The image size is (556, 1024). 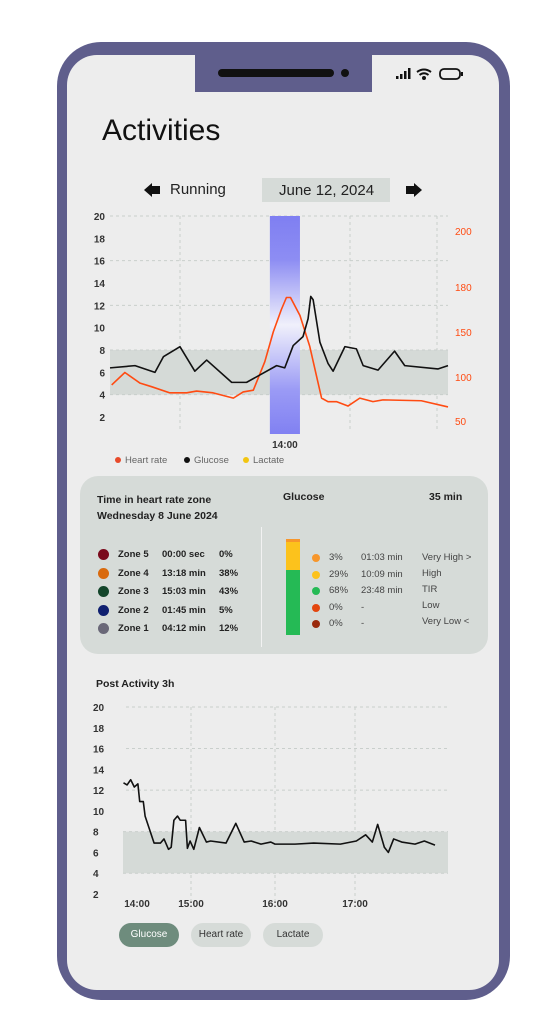 I want to click on zone-percent: 12%, so click(x=229, y=628).